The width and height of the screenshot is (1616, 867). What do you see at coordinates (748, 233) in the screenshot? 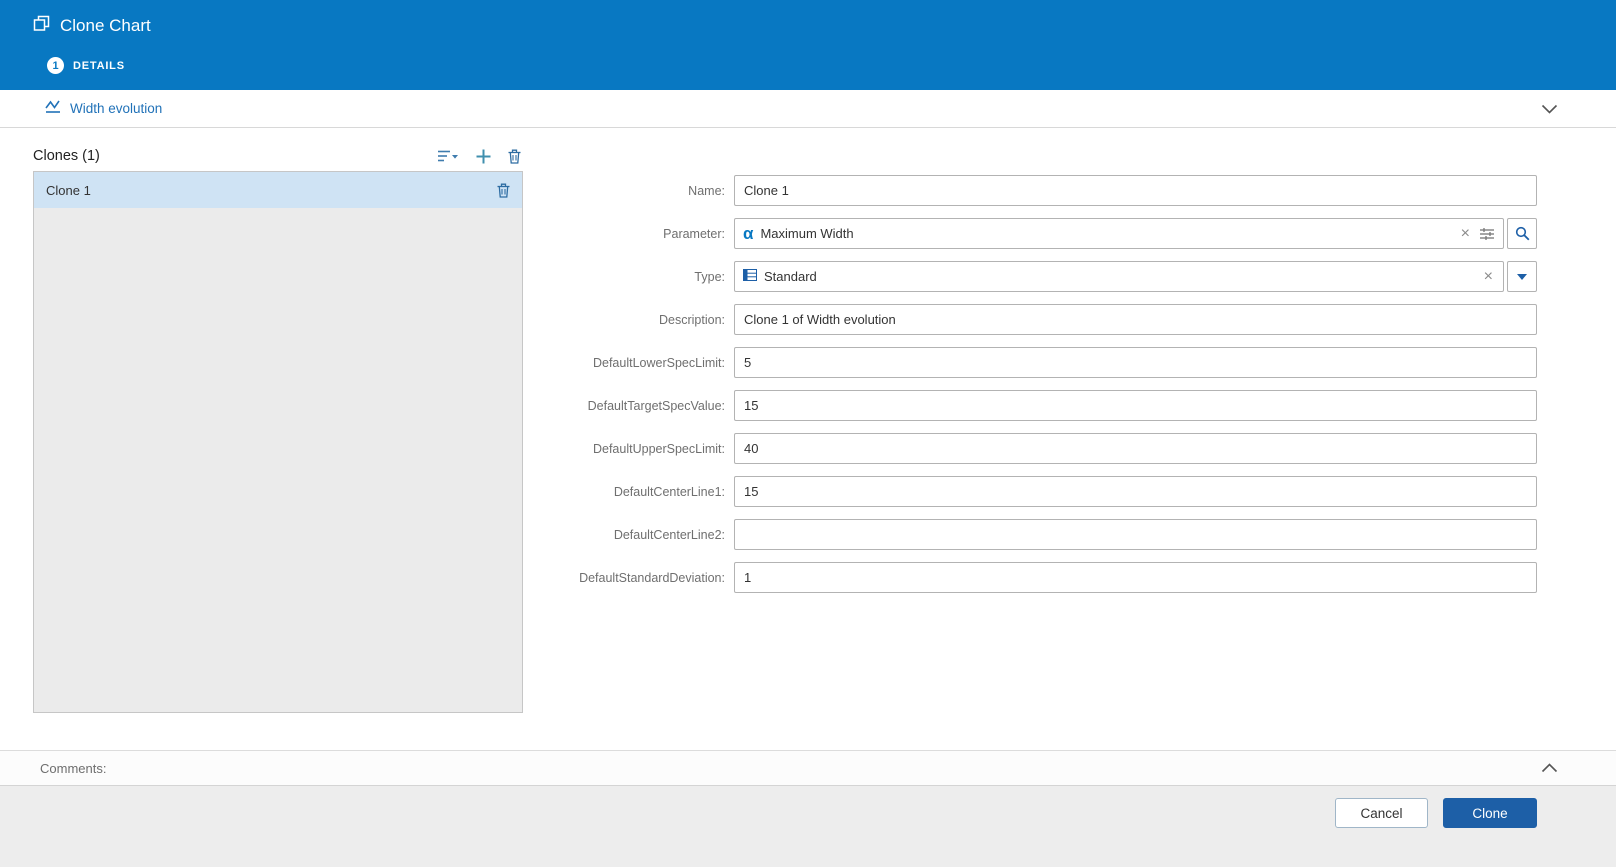
I see `alpha-icon: α` at bounding box center [748, 233].